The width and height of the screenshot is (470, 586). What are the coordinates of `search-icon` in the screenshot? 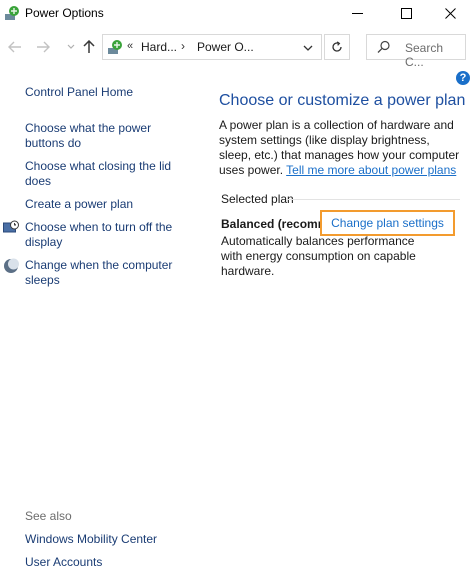 It's located at (384, 47).